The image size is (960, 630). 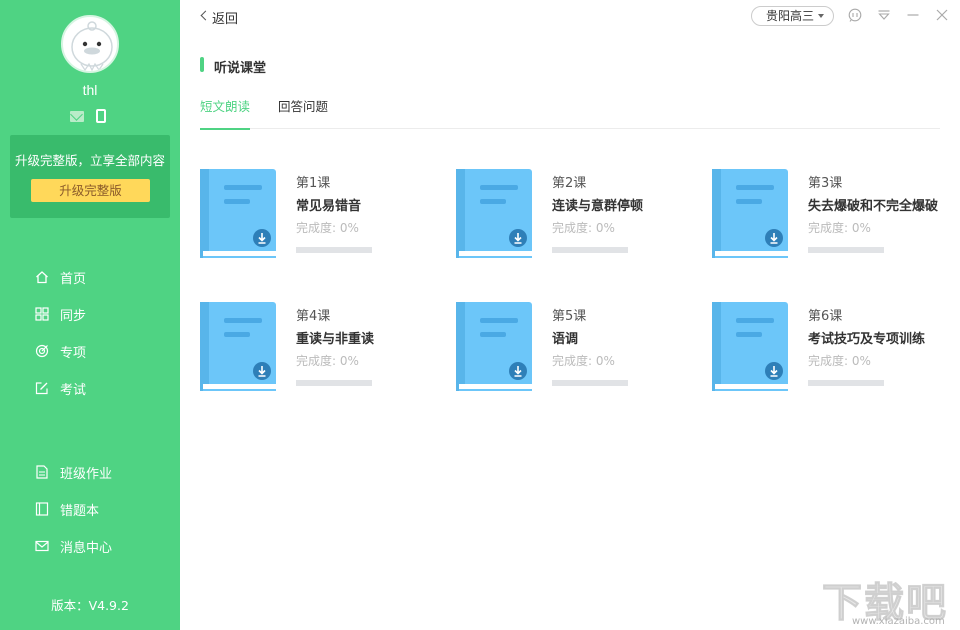 I want to click on grid-icon, so click(x=42, y=314).